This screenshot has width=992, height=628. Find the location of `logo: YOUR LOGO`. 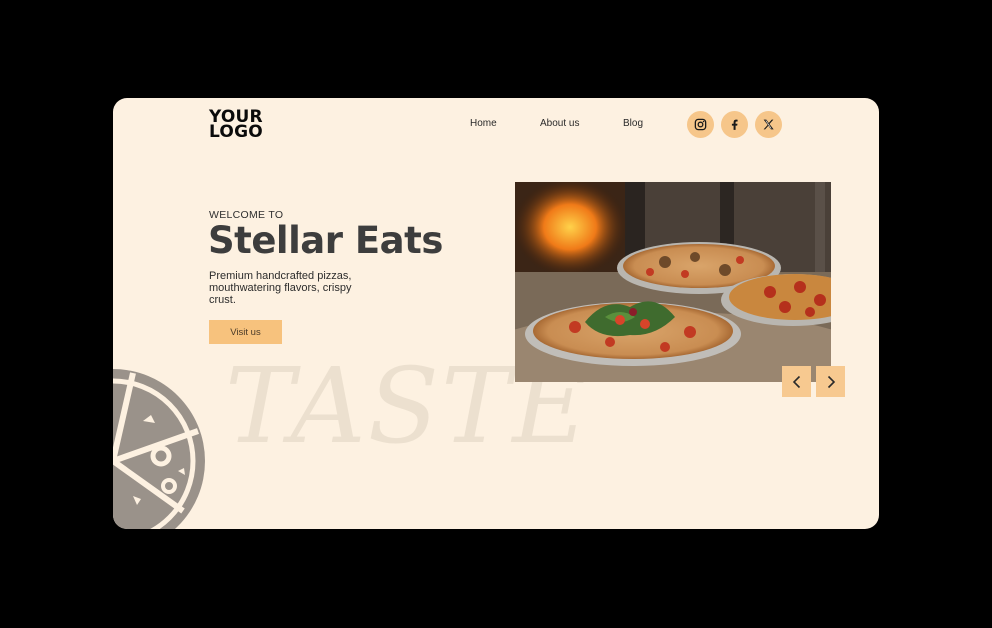

logo: YOUR LOGO is located at coordinates (236, 125).